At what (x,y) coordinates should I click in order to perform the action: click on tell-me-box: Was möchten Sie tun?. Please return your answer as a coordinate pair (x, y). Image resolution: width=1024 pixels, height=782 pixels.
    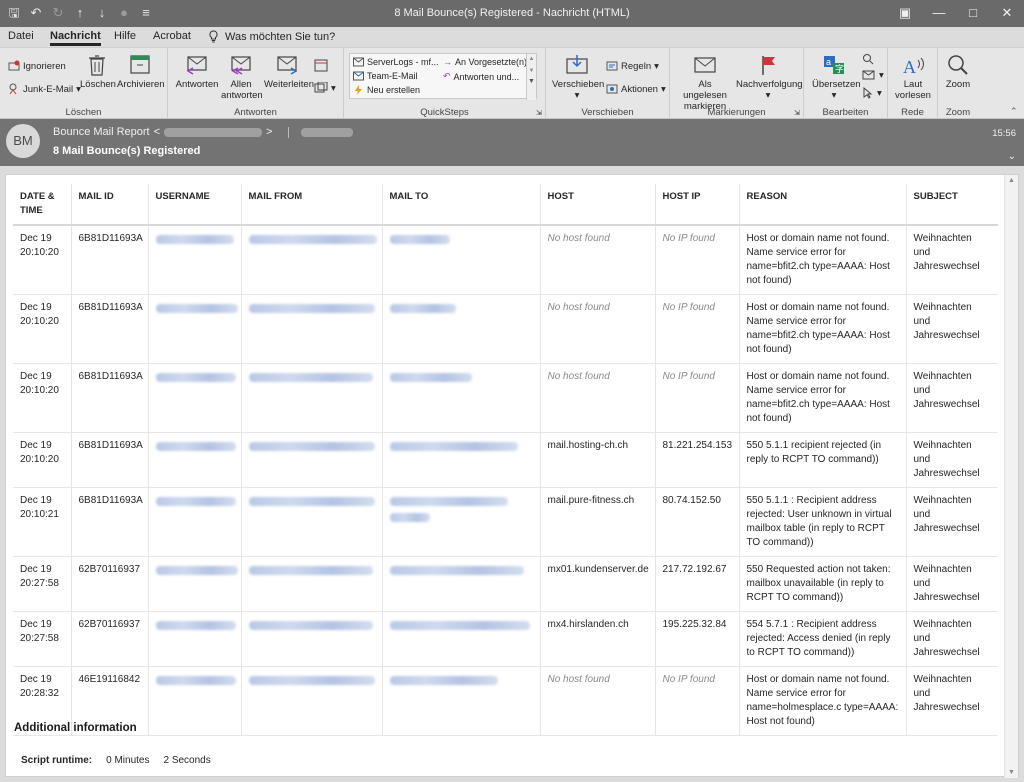
    Looking at the image, I should click on (271, 36).